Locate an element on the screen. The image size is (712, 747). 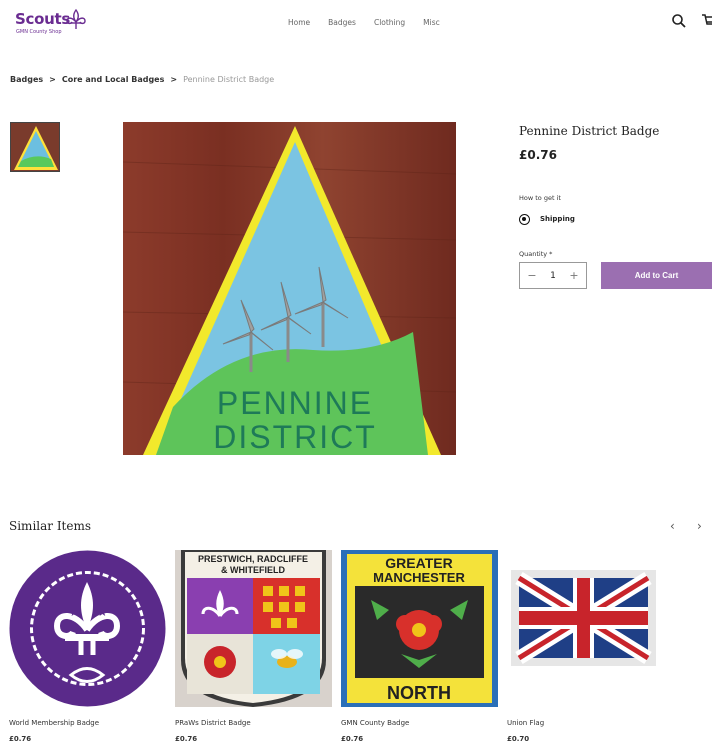
similar-item-image-world-membership: ★ ★ is located at coordinates (87, 628).